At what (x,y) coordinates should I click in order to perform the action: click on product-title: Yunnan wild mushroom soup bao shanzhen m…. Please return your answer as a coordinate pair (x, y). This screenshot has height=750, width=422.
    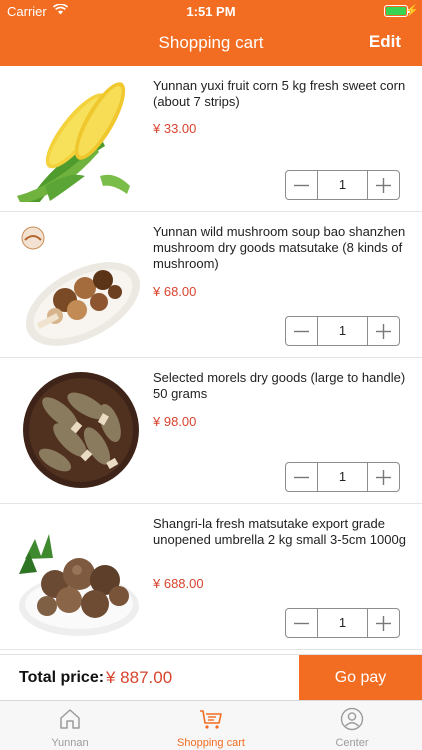
    Looking at the image, I should click on (282, 248).